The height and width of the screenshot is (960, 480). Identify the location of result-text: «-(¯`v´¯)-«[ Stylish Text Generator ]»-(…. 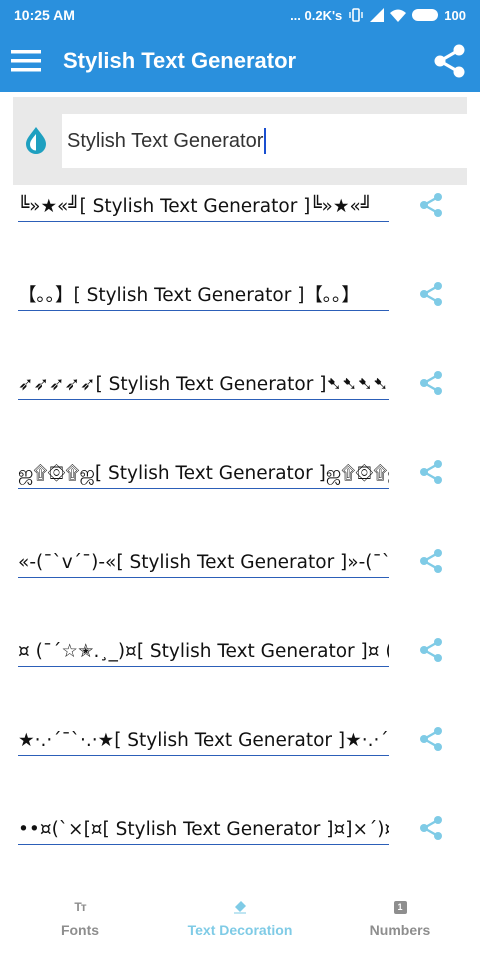
(203, 563).